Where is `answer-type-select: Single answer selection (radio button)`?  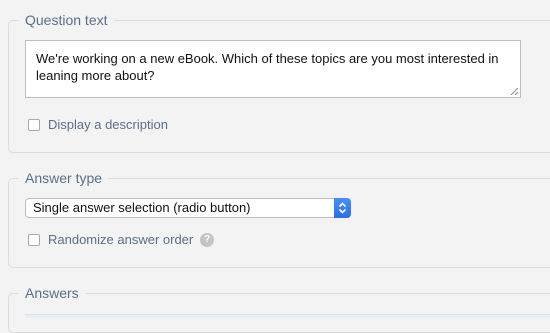
answer-type-select: Single answer selection (radio button) is located at coordinates (188, 208).